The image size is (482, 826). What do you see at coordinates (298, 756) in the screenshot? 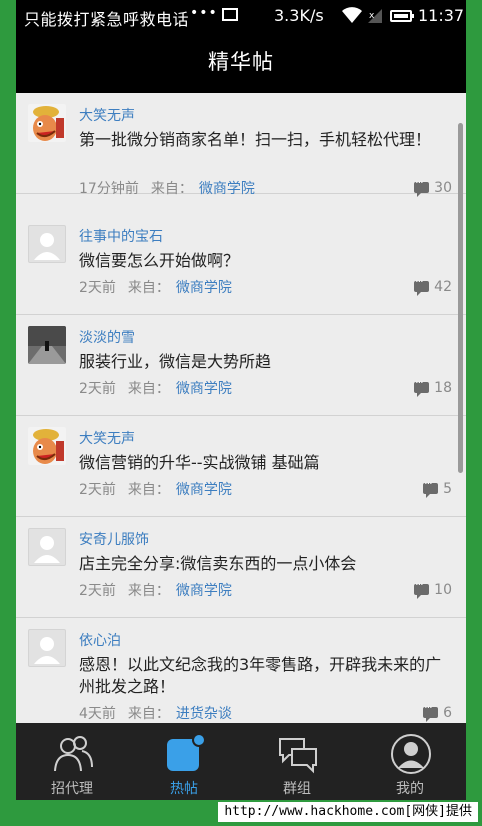
I see `chat-bubbles-icon` at bounding box center [298, 756].